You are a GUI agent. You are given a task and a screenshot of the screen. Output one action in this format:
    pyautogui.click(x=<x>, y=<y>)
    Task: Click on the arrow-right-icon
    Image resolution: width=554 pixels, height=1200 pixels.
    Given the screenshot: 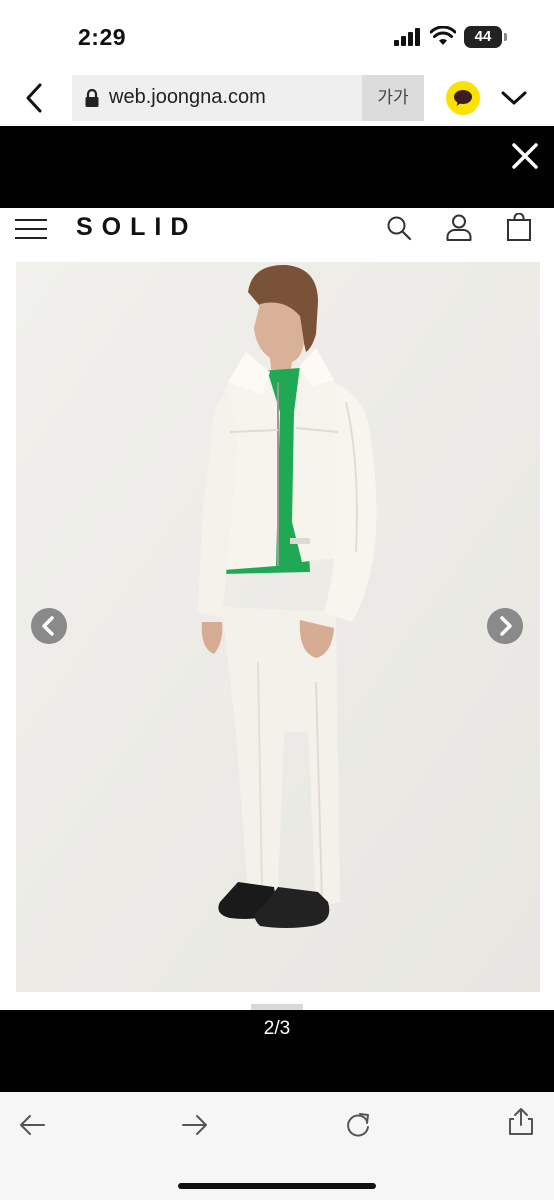 What is the action you would take?
    pyautogui.click(x=195, y=1125)
    